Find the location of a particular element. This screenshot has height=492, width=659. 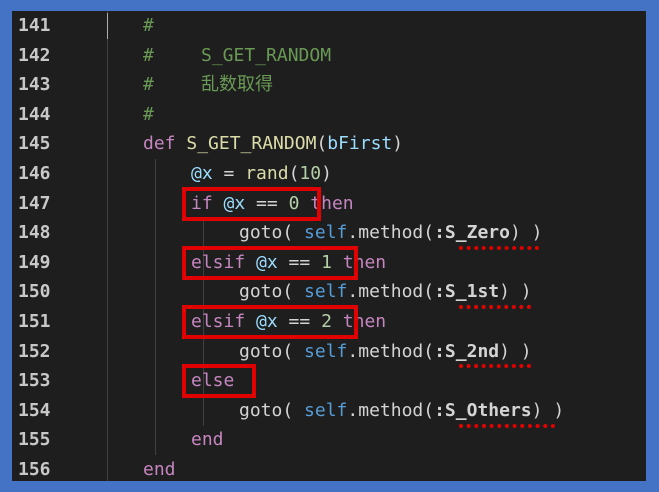

number-literal: 10 is located at coordinates (310, 173).